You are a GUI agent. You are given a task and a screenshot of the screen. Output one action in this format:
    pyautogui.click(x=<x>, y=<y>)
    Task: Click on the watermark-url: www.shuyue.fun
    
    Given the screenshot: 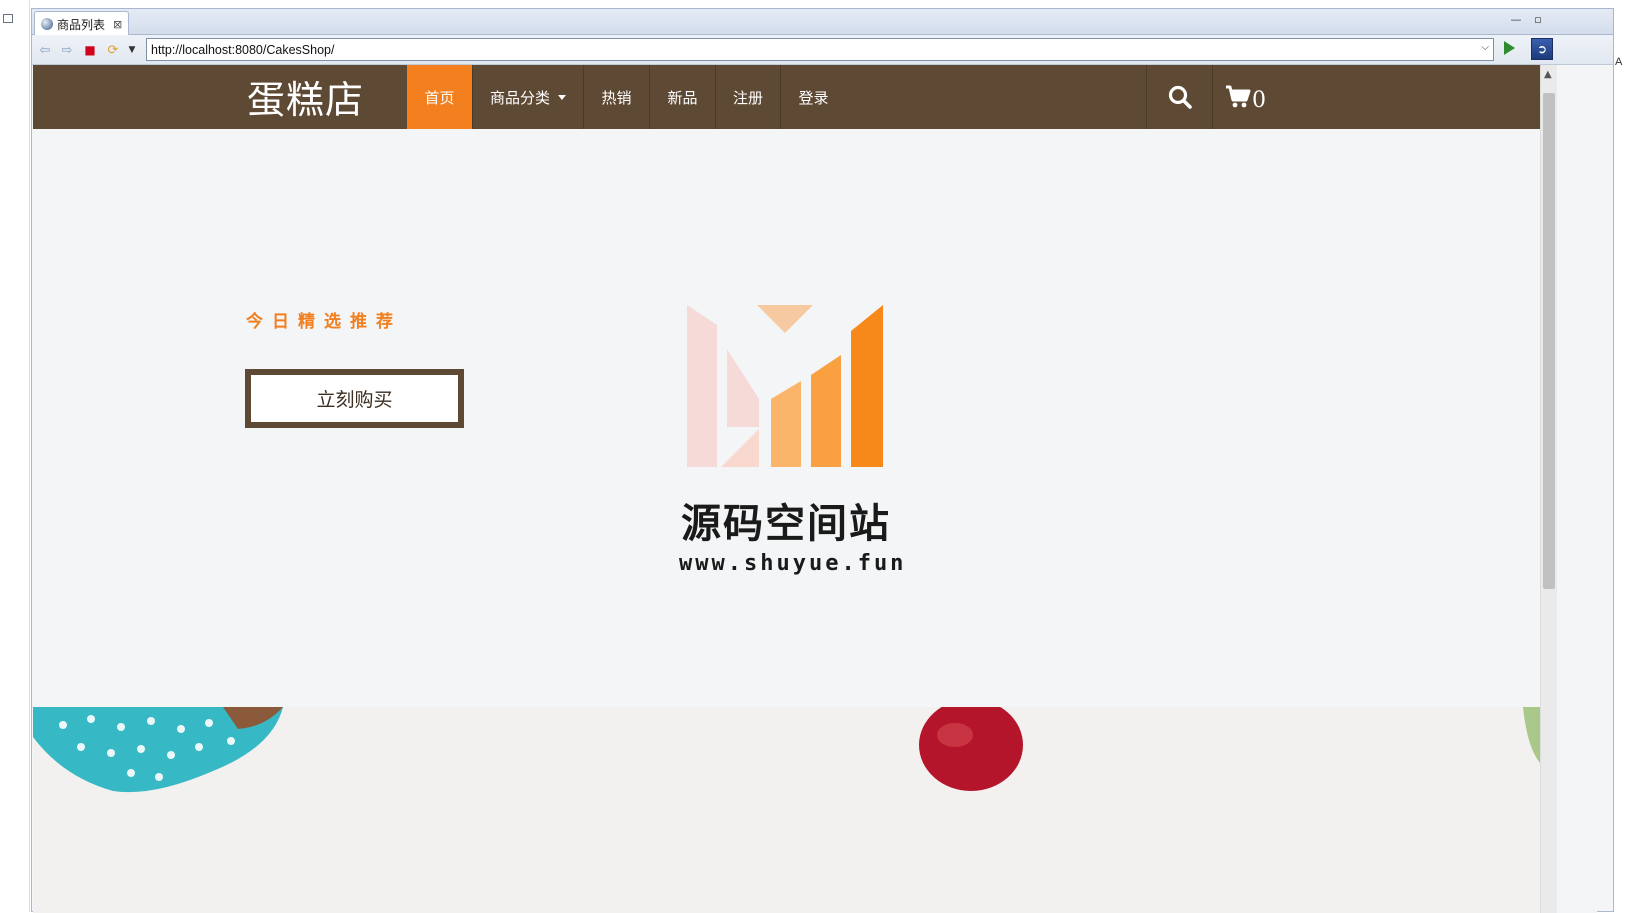 What is the action you would take?
    pyautogui.click(x=793, y=563)
    